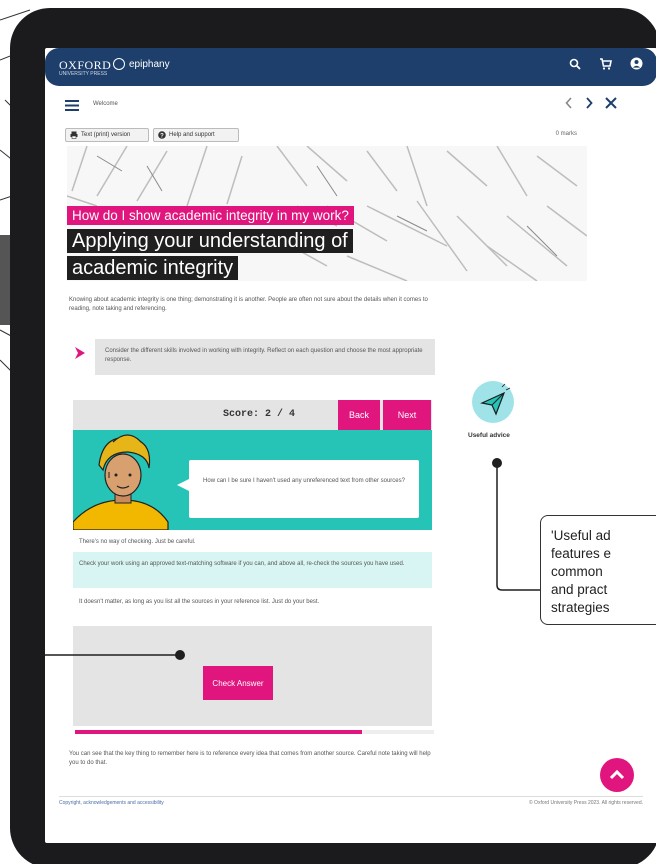 This screenshot has width=656, height=864. What do you see at coordinates (119, 64) in the screenshot?
I see `product-logo-icon` at bounding box center [119, 64].